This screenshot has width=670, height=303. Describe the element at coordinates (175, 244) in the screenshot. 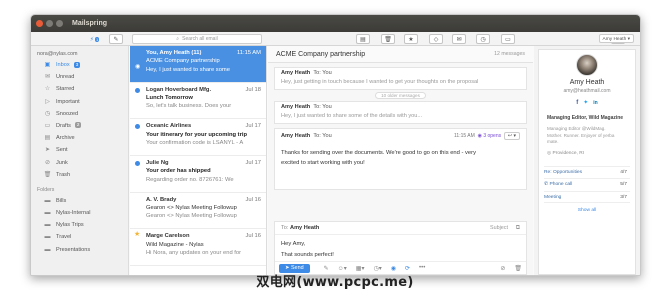

I see `message-subject: Wild Magazine - Nylas` at that location.